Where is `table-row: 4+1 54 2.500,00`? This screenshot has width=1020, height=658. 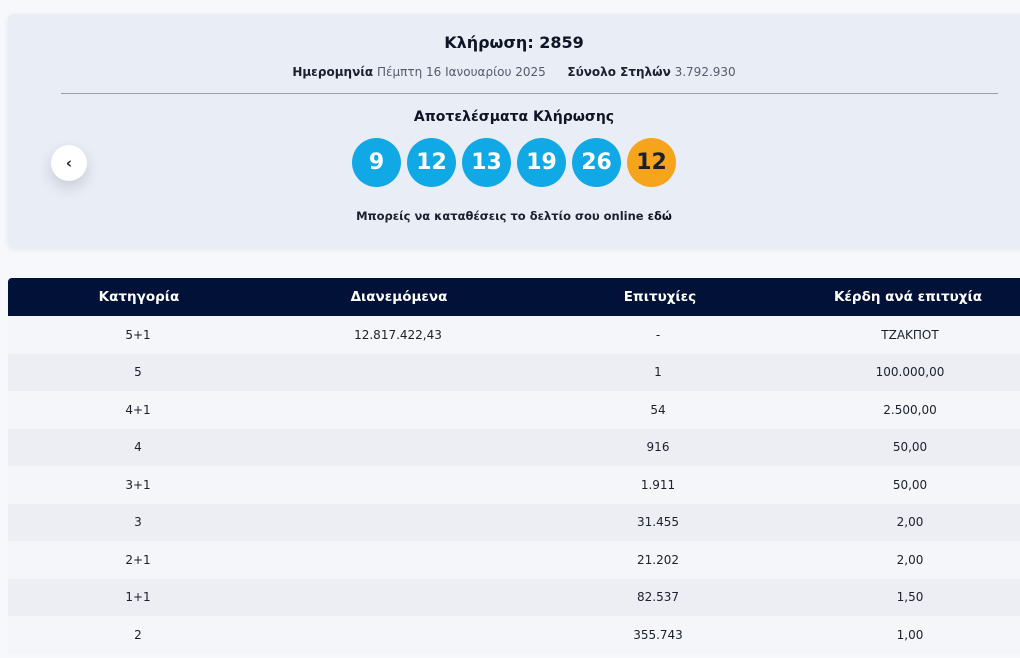
table-row: 4+1 54 2.500,00 is located at coordinates (514, 410).